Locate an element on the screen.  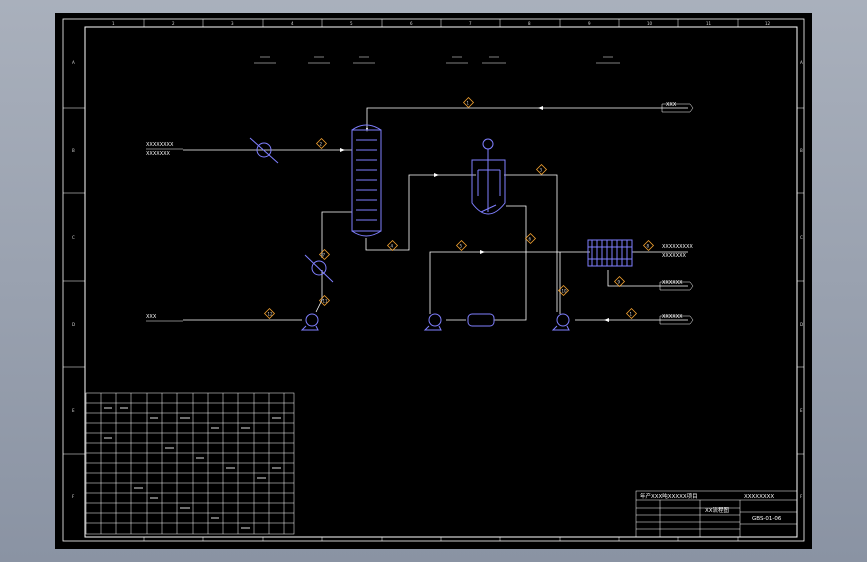
border-number: 12 is located at coordinates (768, 23).